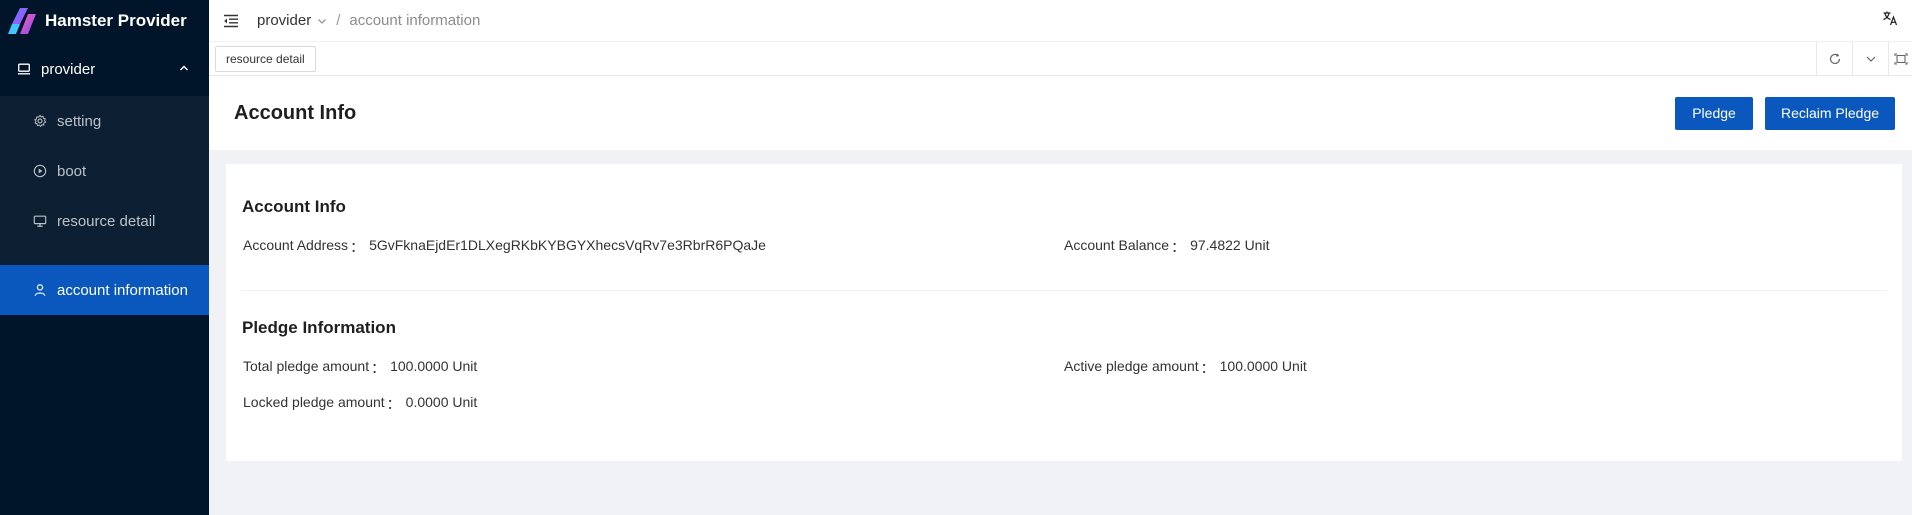 This screenshot has width=1912, height=515. Describe the element at coordinates (265, 58) in the screenshot. I see `tab-resource-detail: resource detail` at that location.